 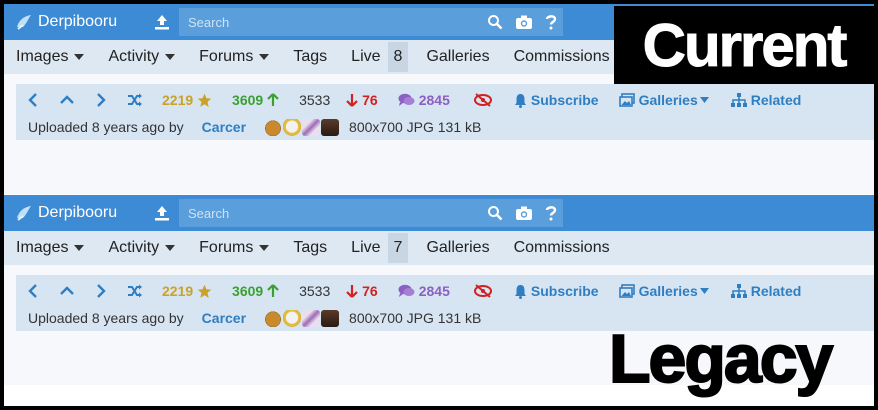 What do you see at coordinates (744, 45) in the screenshot?
I see `caption-current: Current` at bounding box center [744, 45].